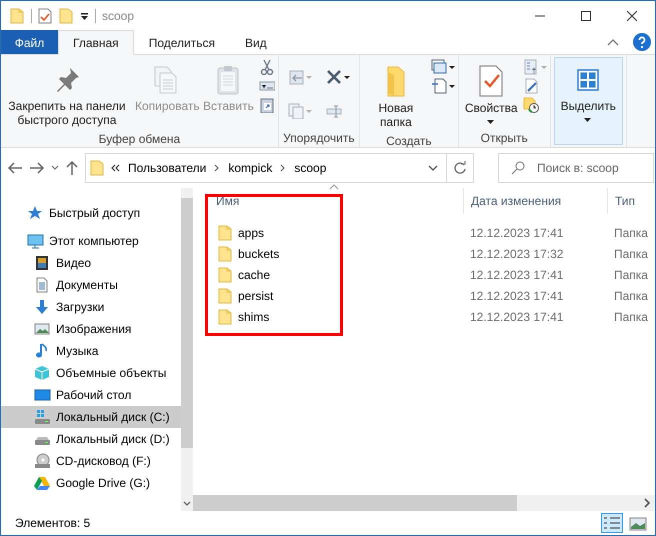 Image resolution: width=656 pixels, height=536 pixels. I want to click on breadcrumb: scoop, so click(310, 168).